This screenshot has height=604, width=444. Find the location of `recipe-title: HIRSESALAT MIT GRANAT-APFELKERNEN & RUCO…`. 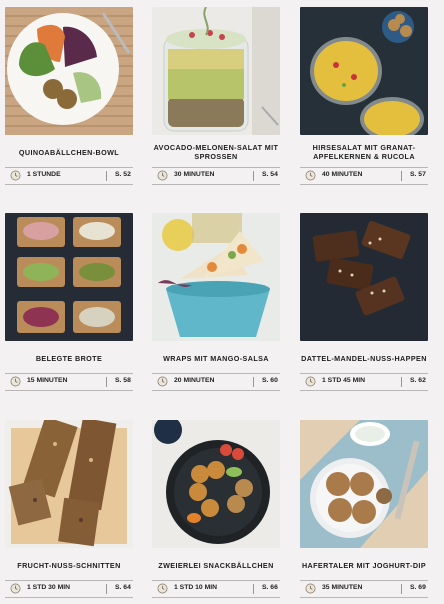

recipe-title: HIRSESALAT MIT GRANAT-APFELKERNEN & RUCO… is located at coordinates (364, 152).